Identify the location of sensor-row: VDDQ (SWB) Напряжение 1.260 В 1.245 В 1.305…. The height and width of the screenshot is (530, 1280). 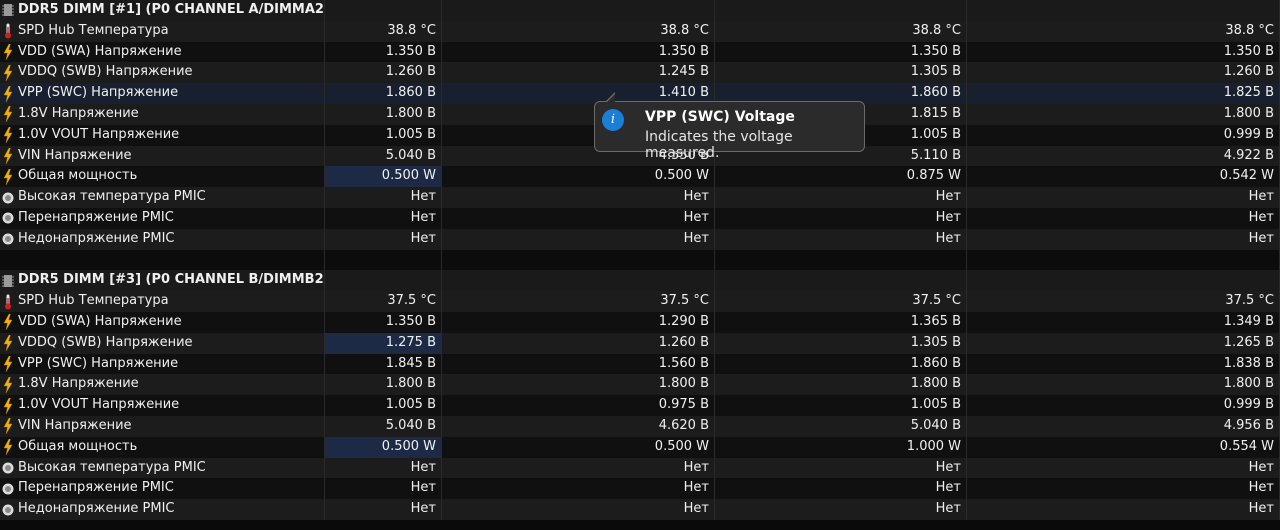
(640, 73).